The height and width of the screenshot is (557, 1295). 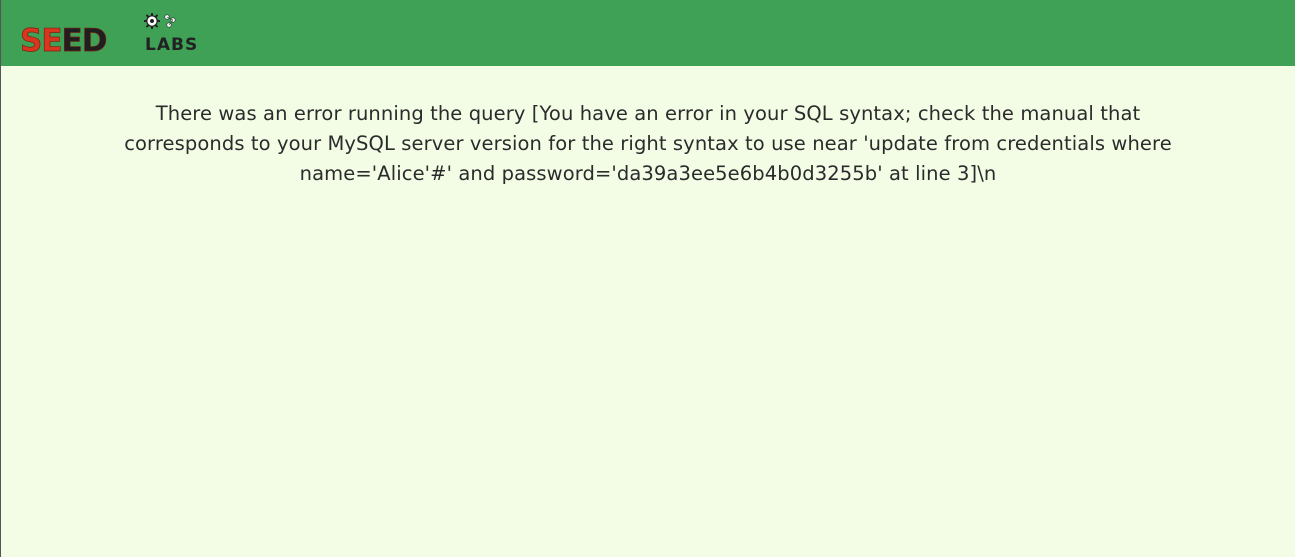 I want to click on top-navbar: SEED LABS, so click(x=648, y=33).